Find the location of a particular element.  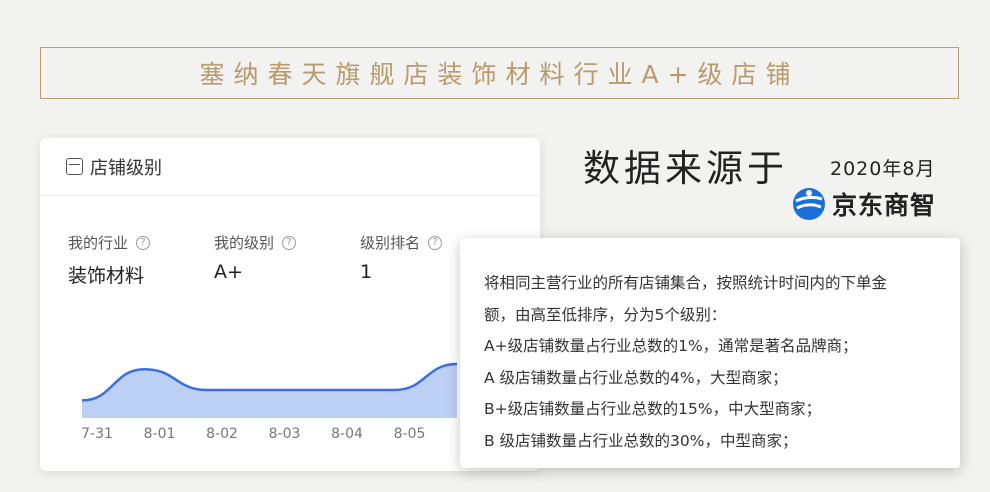

x-tick-label: 8-04 is located at coordinates (347, 434).